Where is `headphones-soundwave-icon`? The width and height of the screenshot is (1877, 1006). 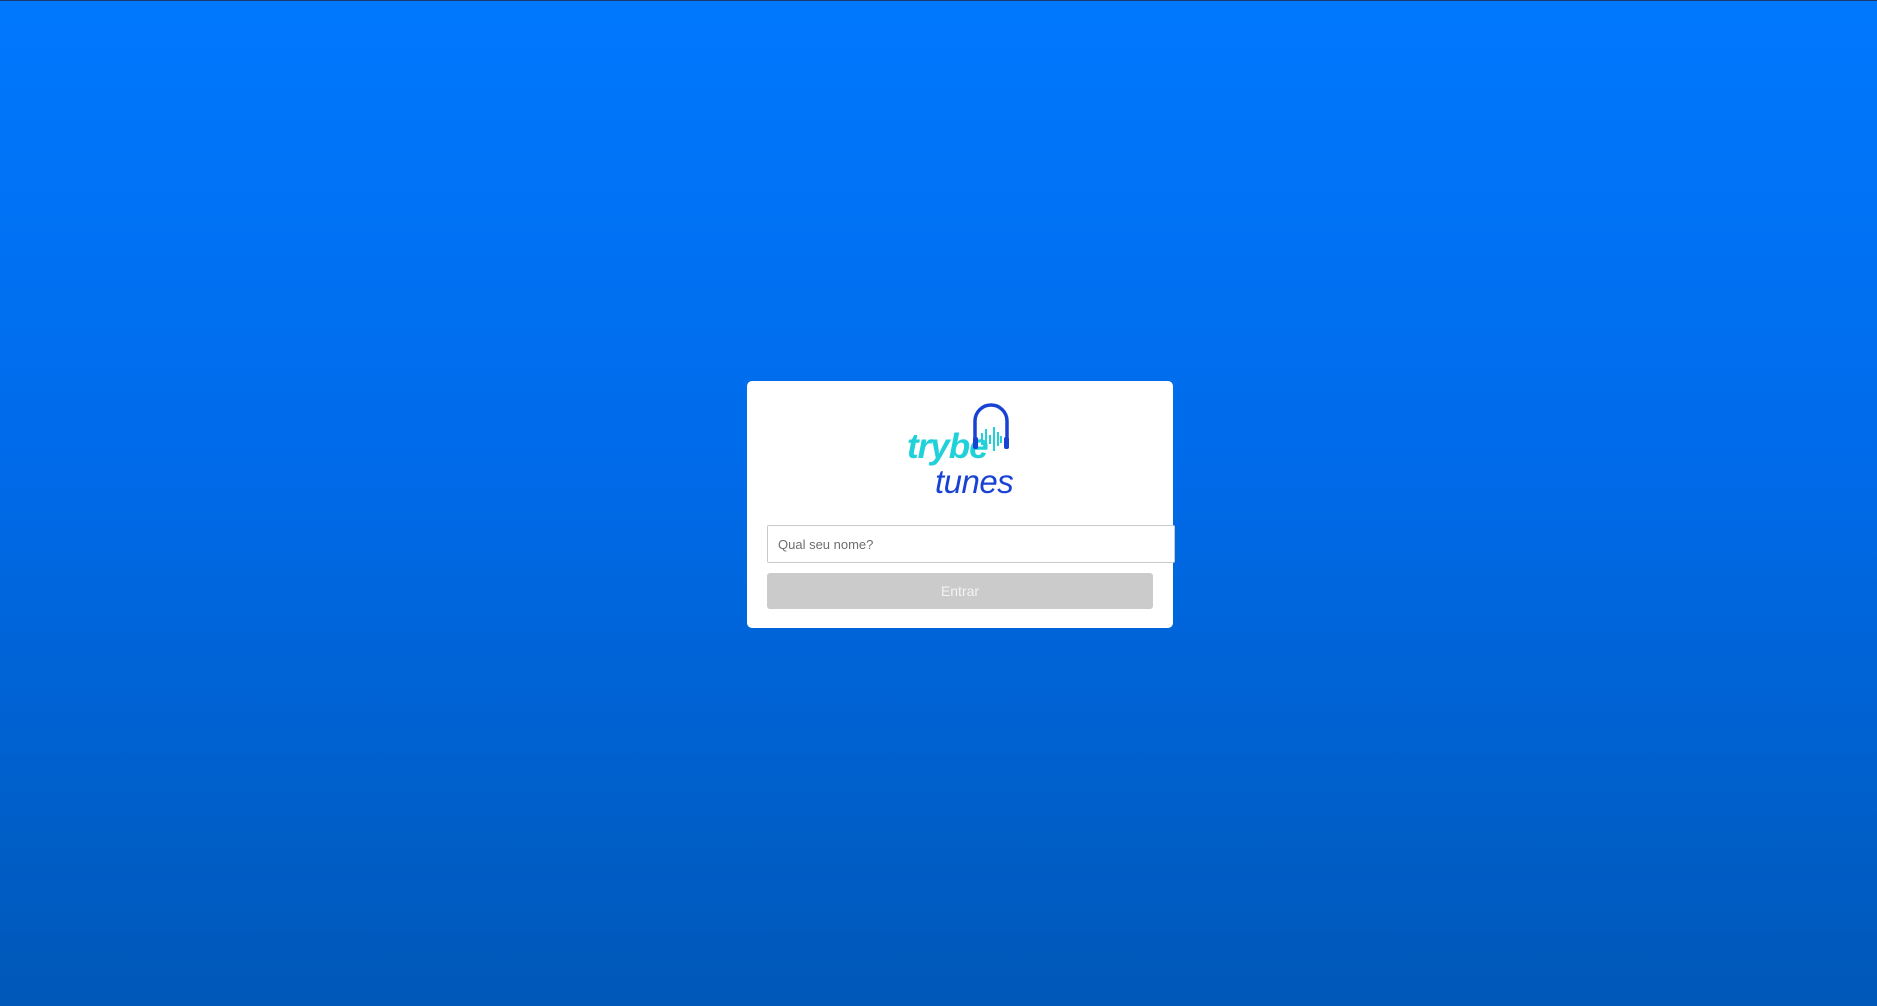 headphones-soundwave-icon is located at coordinates (991, 427).